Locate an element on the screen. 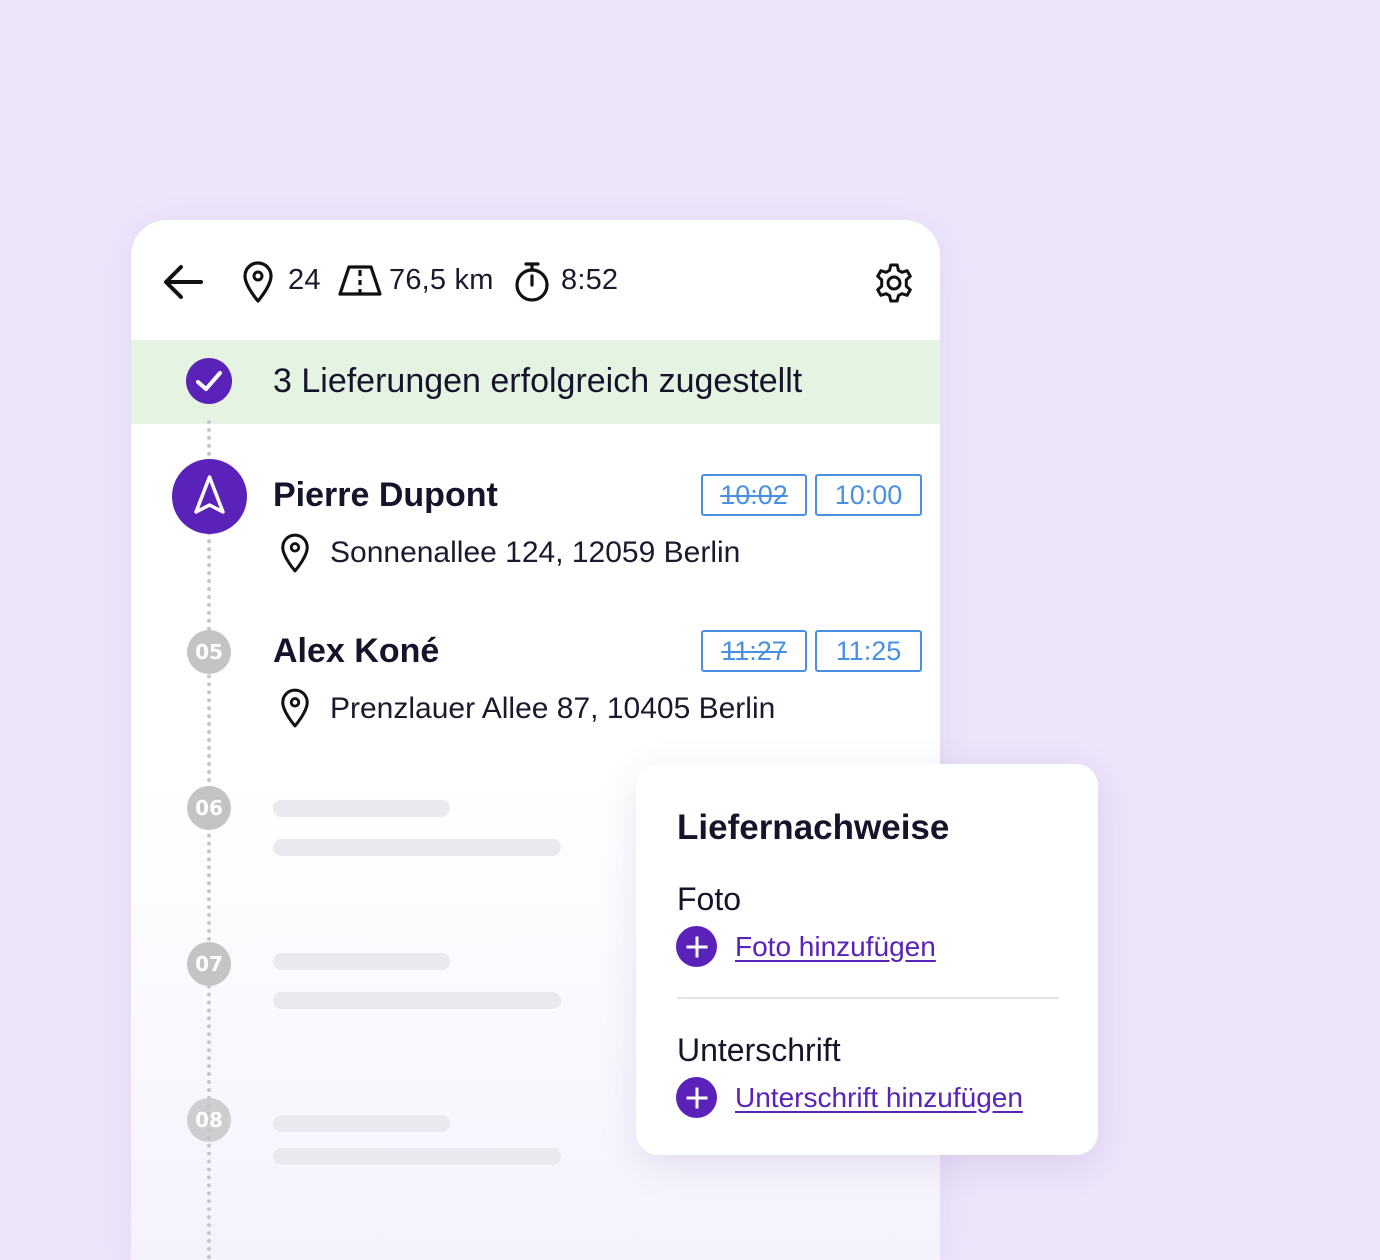 Image resolution: width=1380 pixels, height=1260 pixels. gear-icon is located at coordinates (894, 283).